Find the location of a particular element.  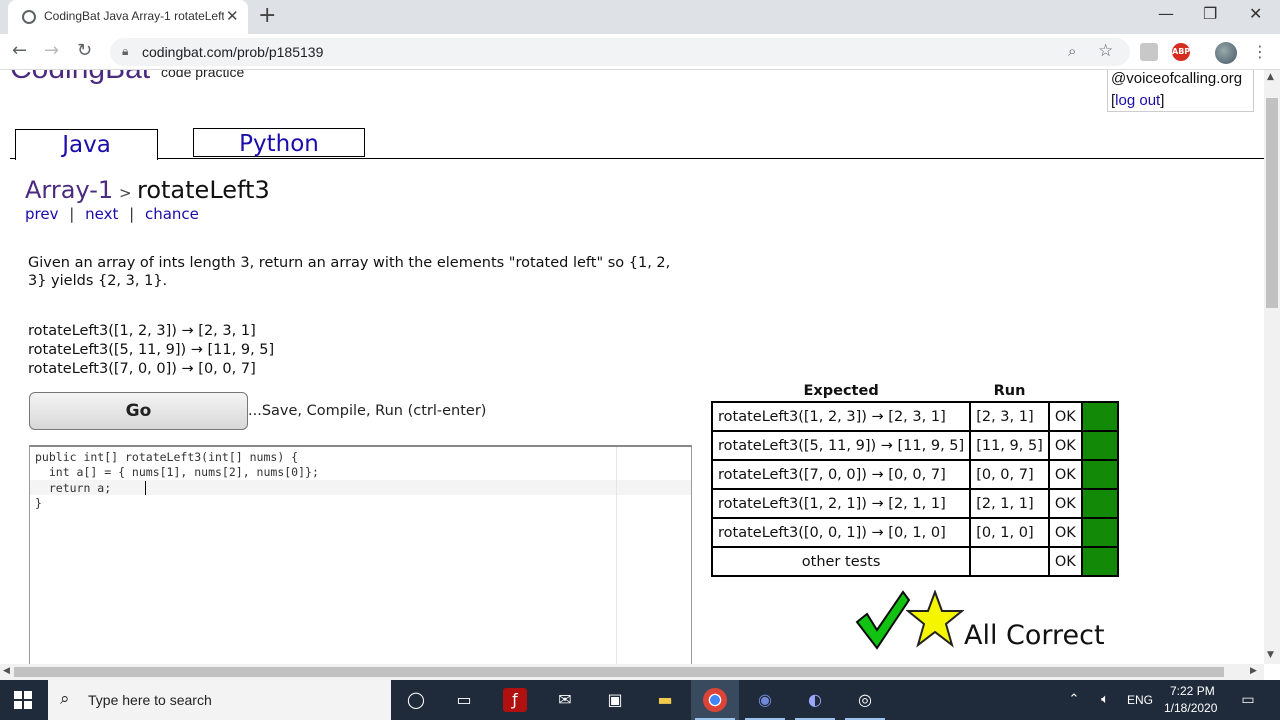

verdict-text: All Correct is located at coordinates (1034, 635).